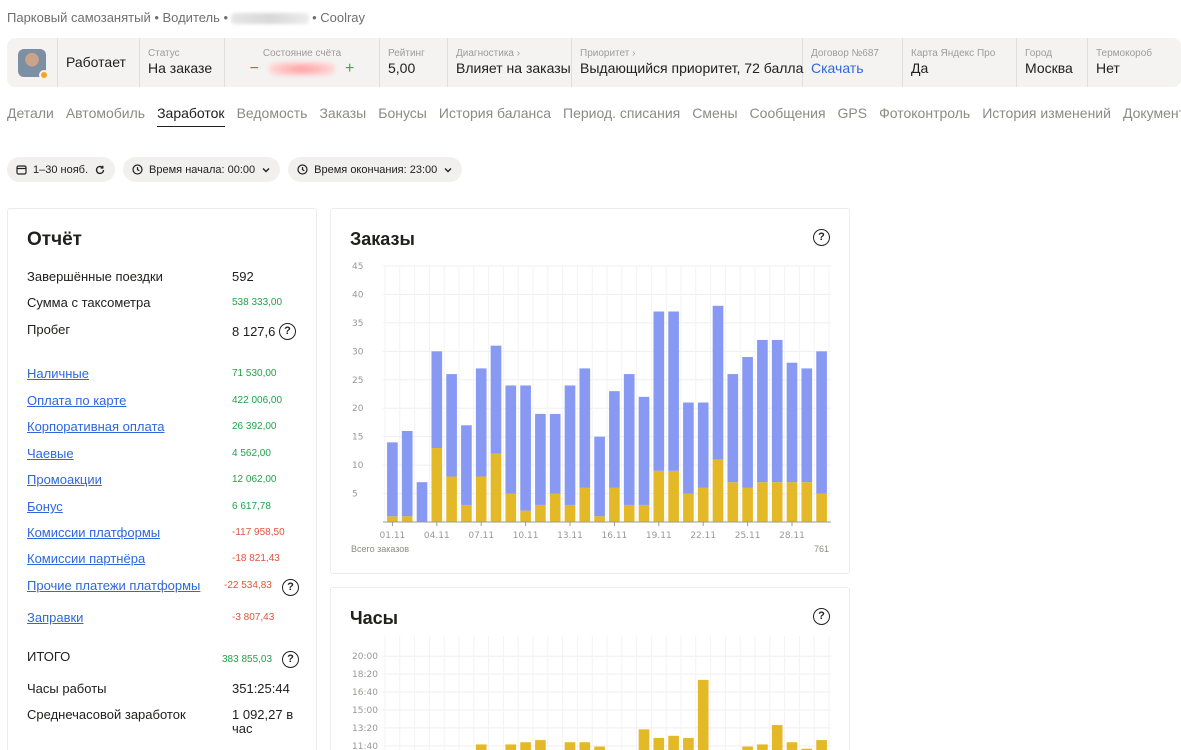  Describe the element at coordinates (272, 116) in the screenshot. I see `tab-3: Ведомость` at that location.